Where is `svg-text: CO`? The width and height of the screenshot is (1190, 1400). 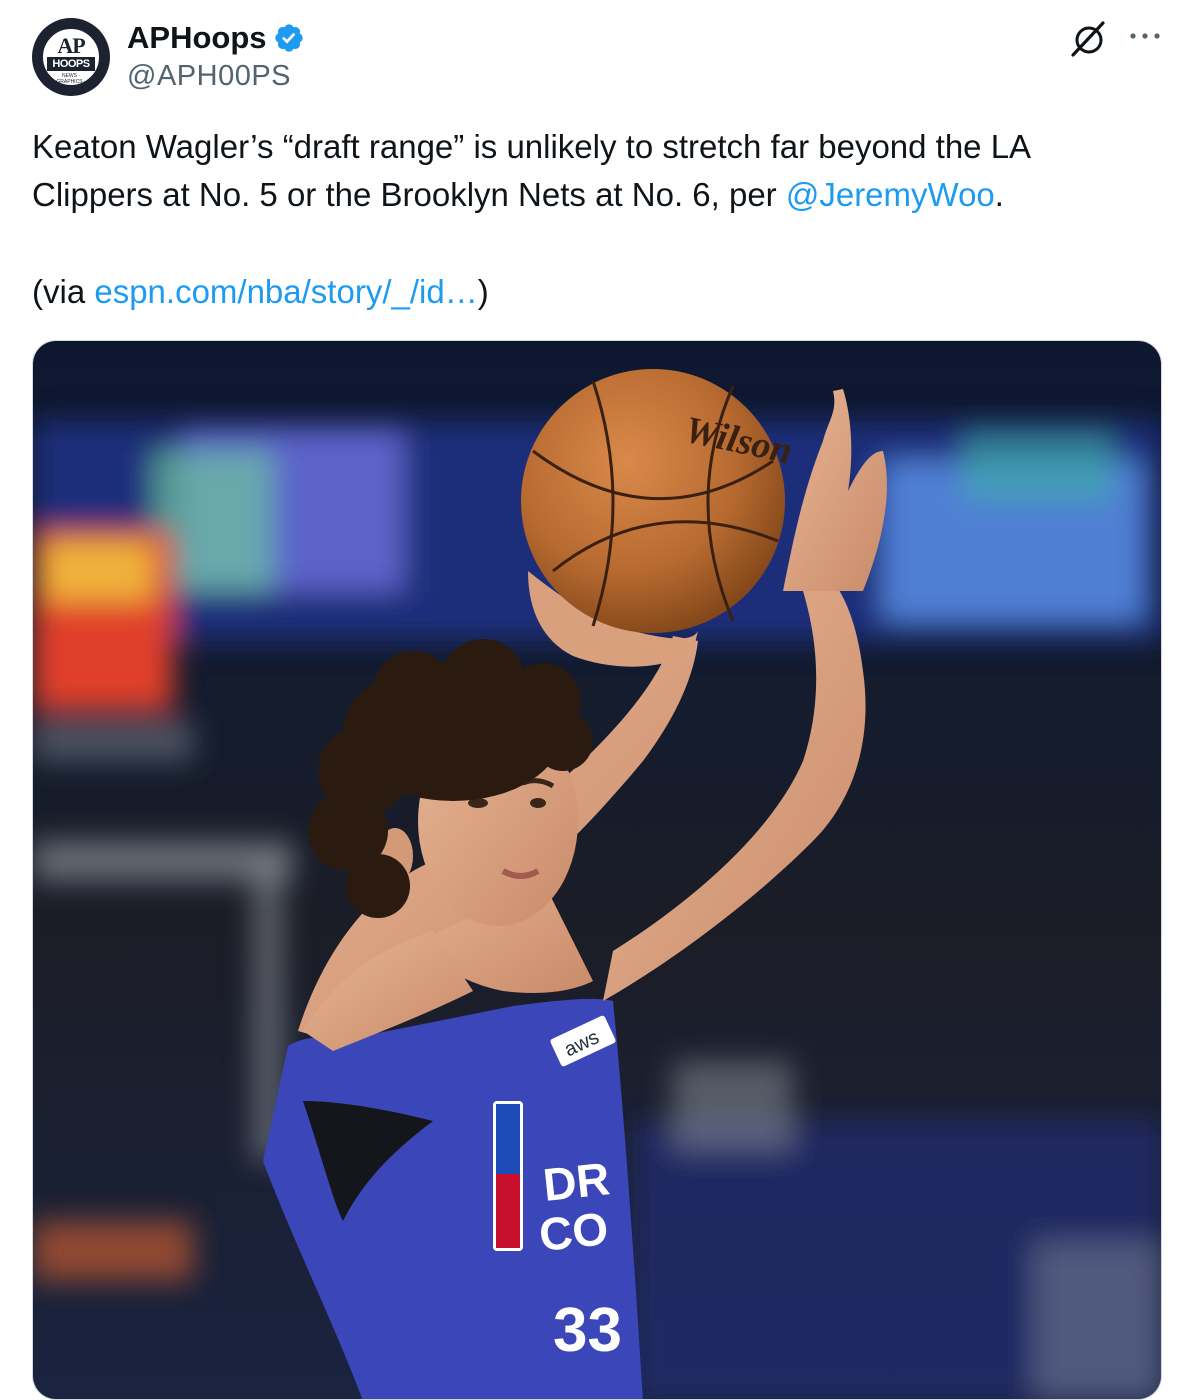 svg-text: CO is located at coordinates (574, 1231).